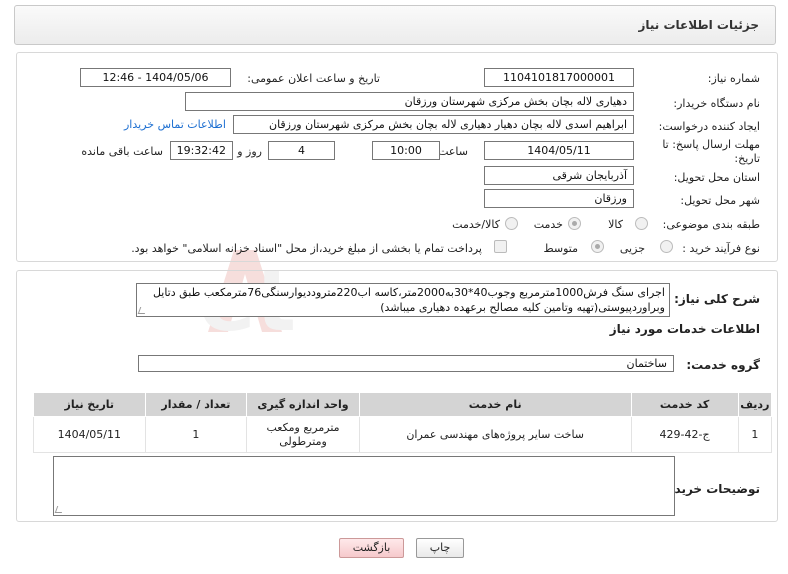 The width and height of the screenshot is (788, 574). What do you see at coordinates (684, 329) in the screenshot?
I see `services-section-title: اطلاعات خدمات مورد نیاز` at bounding box center [684, 329].